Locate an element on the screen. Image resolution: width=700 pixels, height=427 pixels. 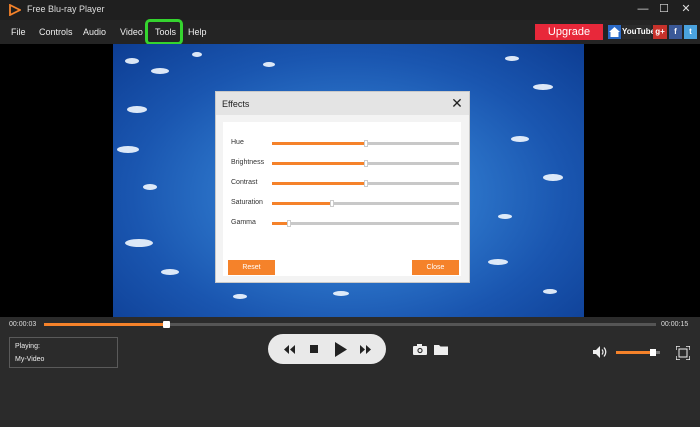
gamma-slider-thumb is located at coordinates (288, 223).